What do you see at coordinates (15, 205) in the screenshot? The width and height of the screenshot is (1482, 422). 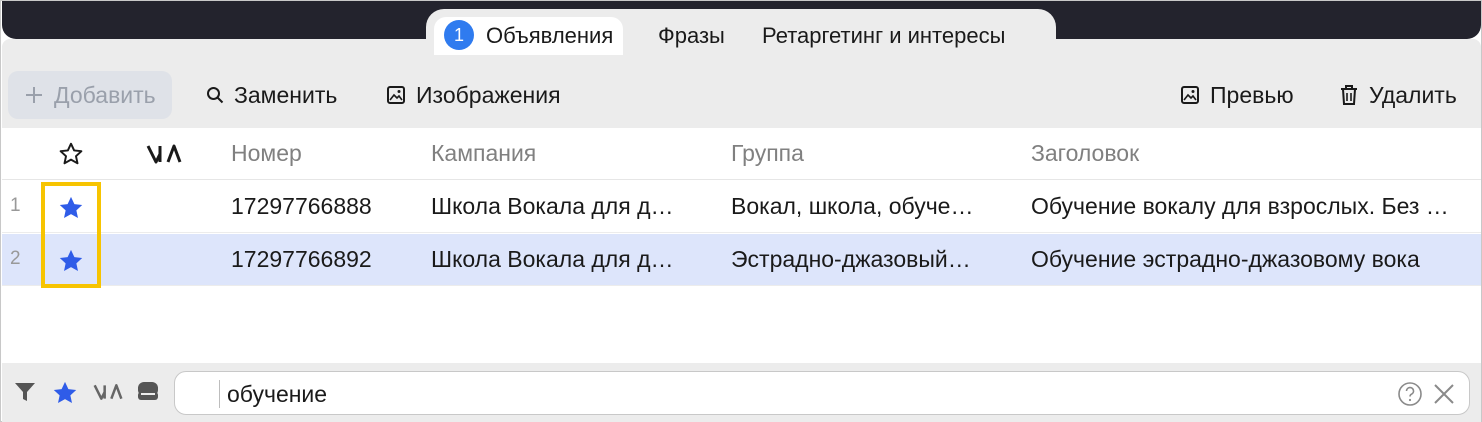 I see `row-index: 1` at bounding box center [15, 205].